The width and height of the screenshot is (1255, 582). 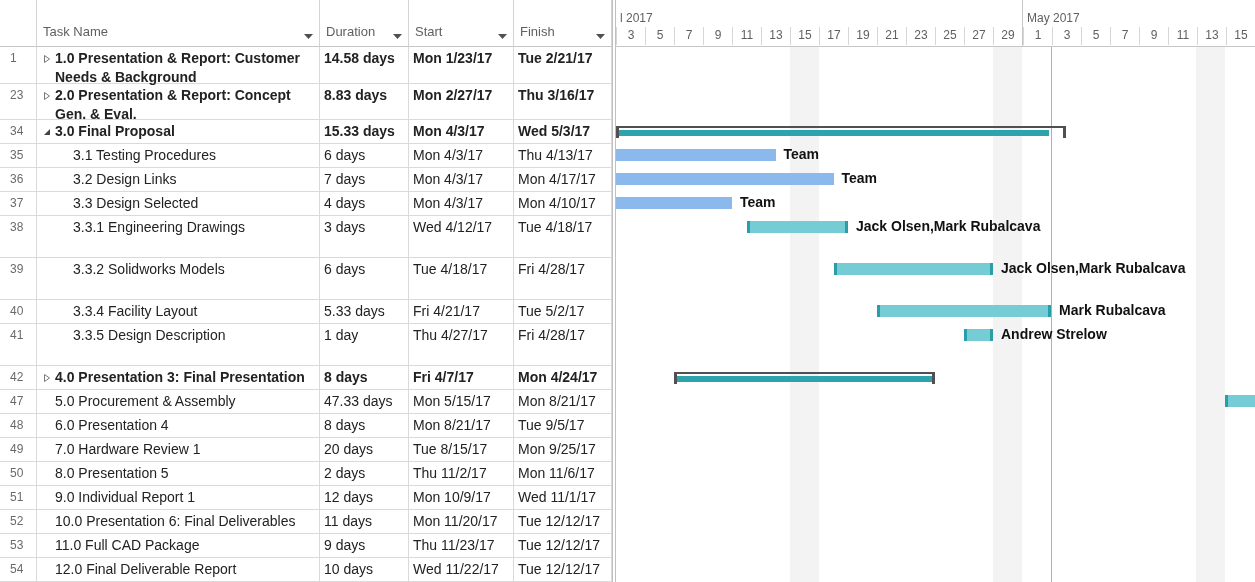 I want to click on start-date-cell: Mon 10/9/17, so click(x=461, y=498).